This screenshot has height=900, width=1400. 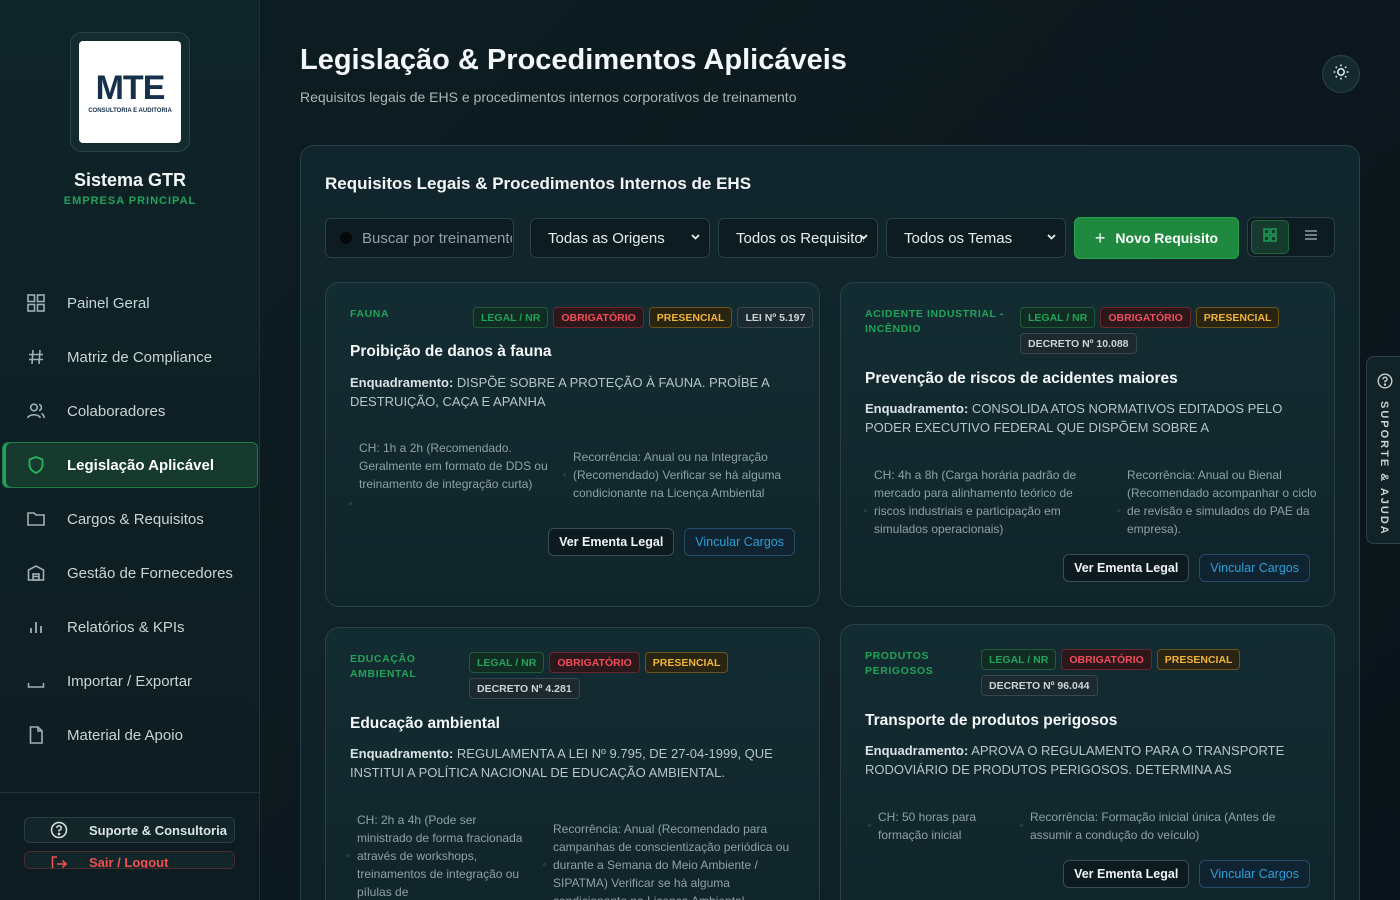 I want to click on card-title: Prevenção de riscos de acidentes maiores, so click(x=1021, y=378).